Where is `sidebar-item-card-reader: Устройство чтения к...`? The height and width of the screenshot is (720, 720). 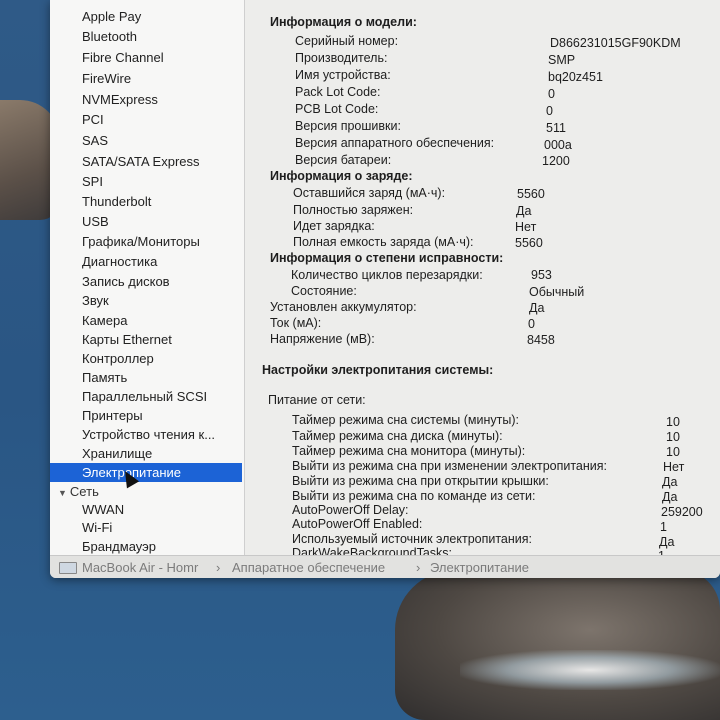 sidebar-item-card-reader: Устройство чтения к... is located at coordinates (148, 435).